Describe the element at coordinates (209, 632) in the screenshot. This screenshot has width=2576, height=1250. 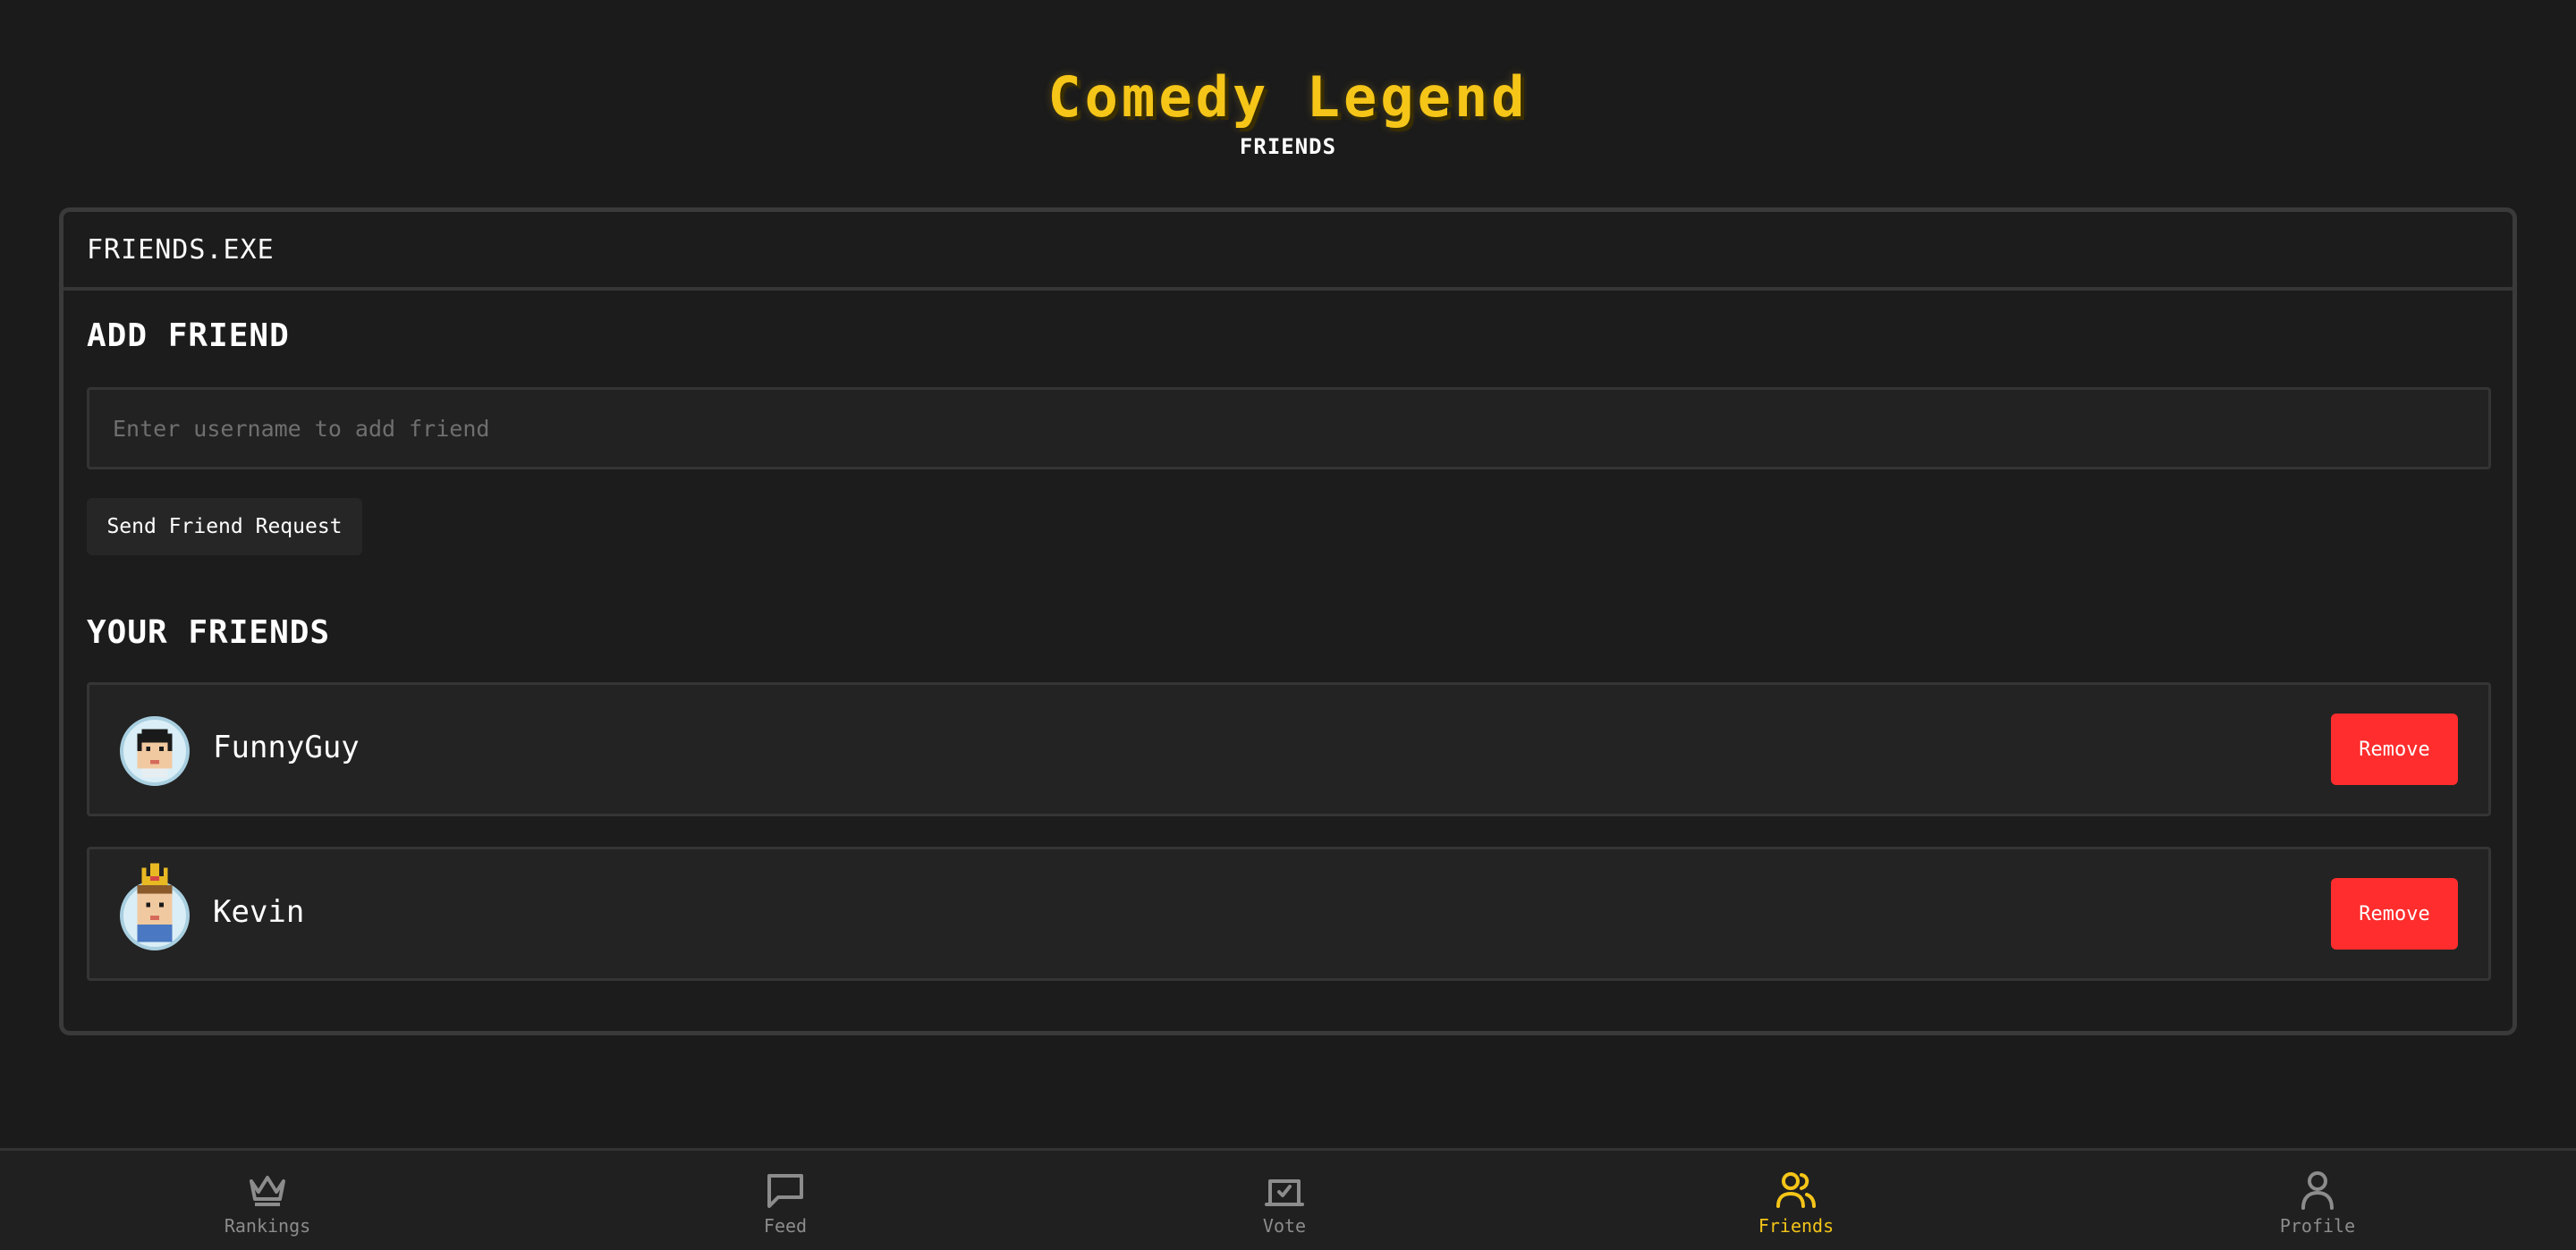
I see `your-friends-heading: YOUR FRIENDS` at that location.